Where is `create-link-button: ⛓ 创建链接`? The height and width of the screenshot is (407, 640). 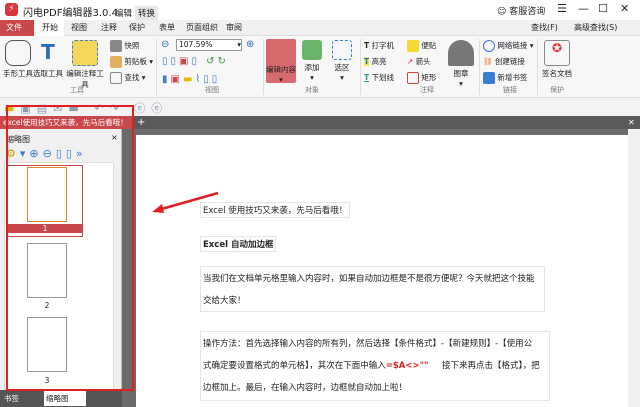 create-link-button: ⛓ 创建链接 is located at coordinates (504, 61).